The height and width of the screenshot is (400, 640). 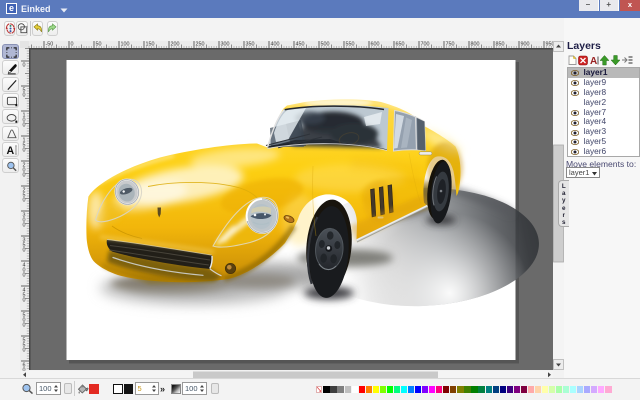 I want to click on svg-text: 750, so click(x=450, y=45).